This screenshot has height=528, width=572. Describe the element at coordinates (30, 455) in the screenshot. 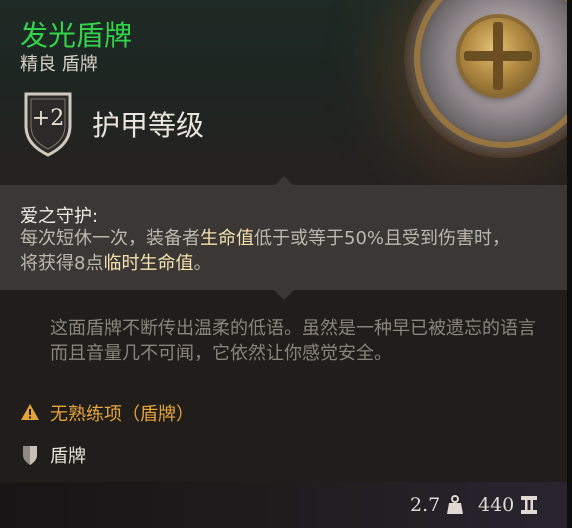

I see `shield-category-icon` at that location.